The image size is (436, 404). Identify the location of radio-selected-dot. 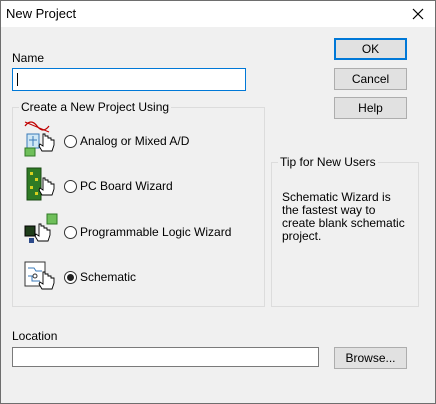
(70, 277).